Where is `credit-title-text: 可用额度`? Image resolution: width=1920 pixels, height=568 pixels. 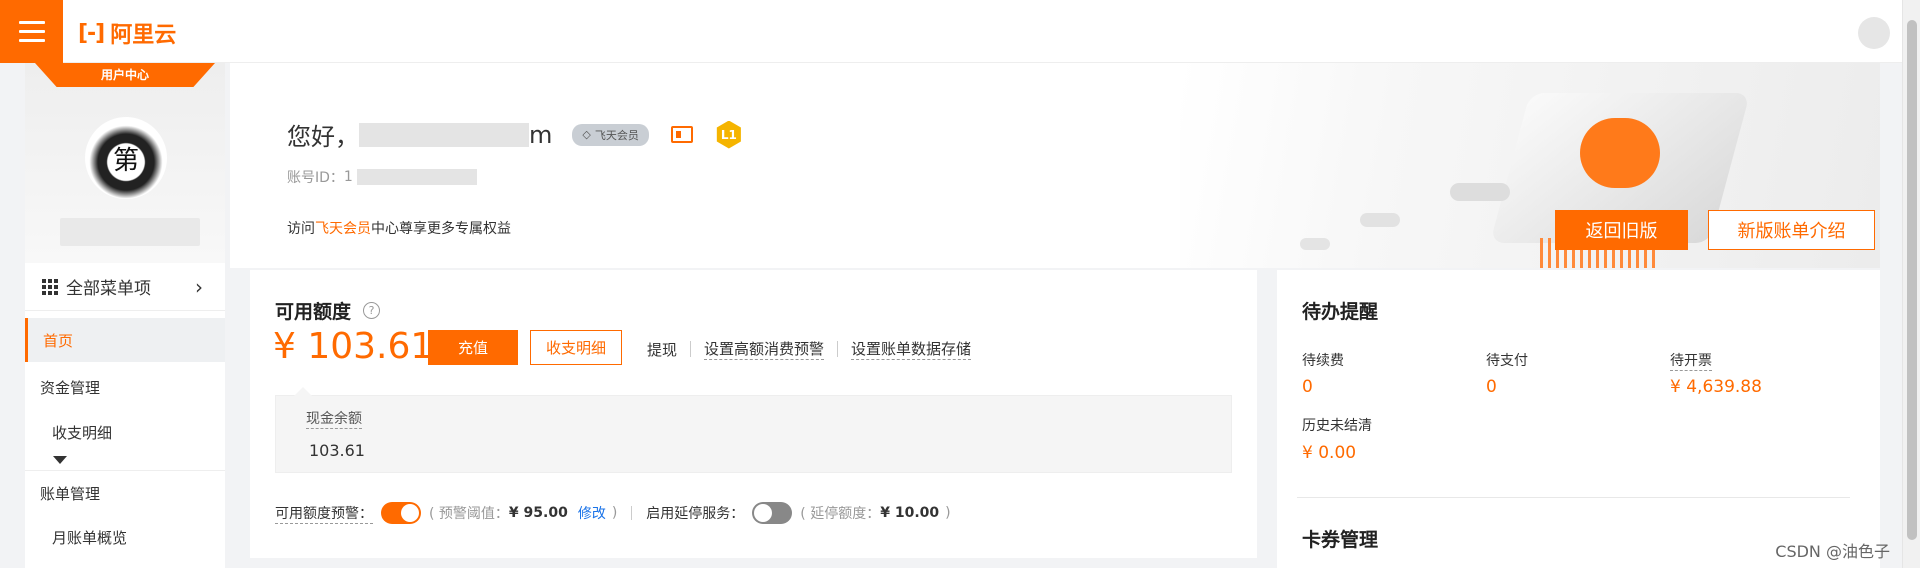
credit-title-text: 可用额度 is located at coordinates (313, 312).